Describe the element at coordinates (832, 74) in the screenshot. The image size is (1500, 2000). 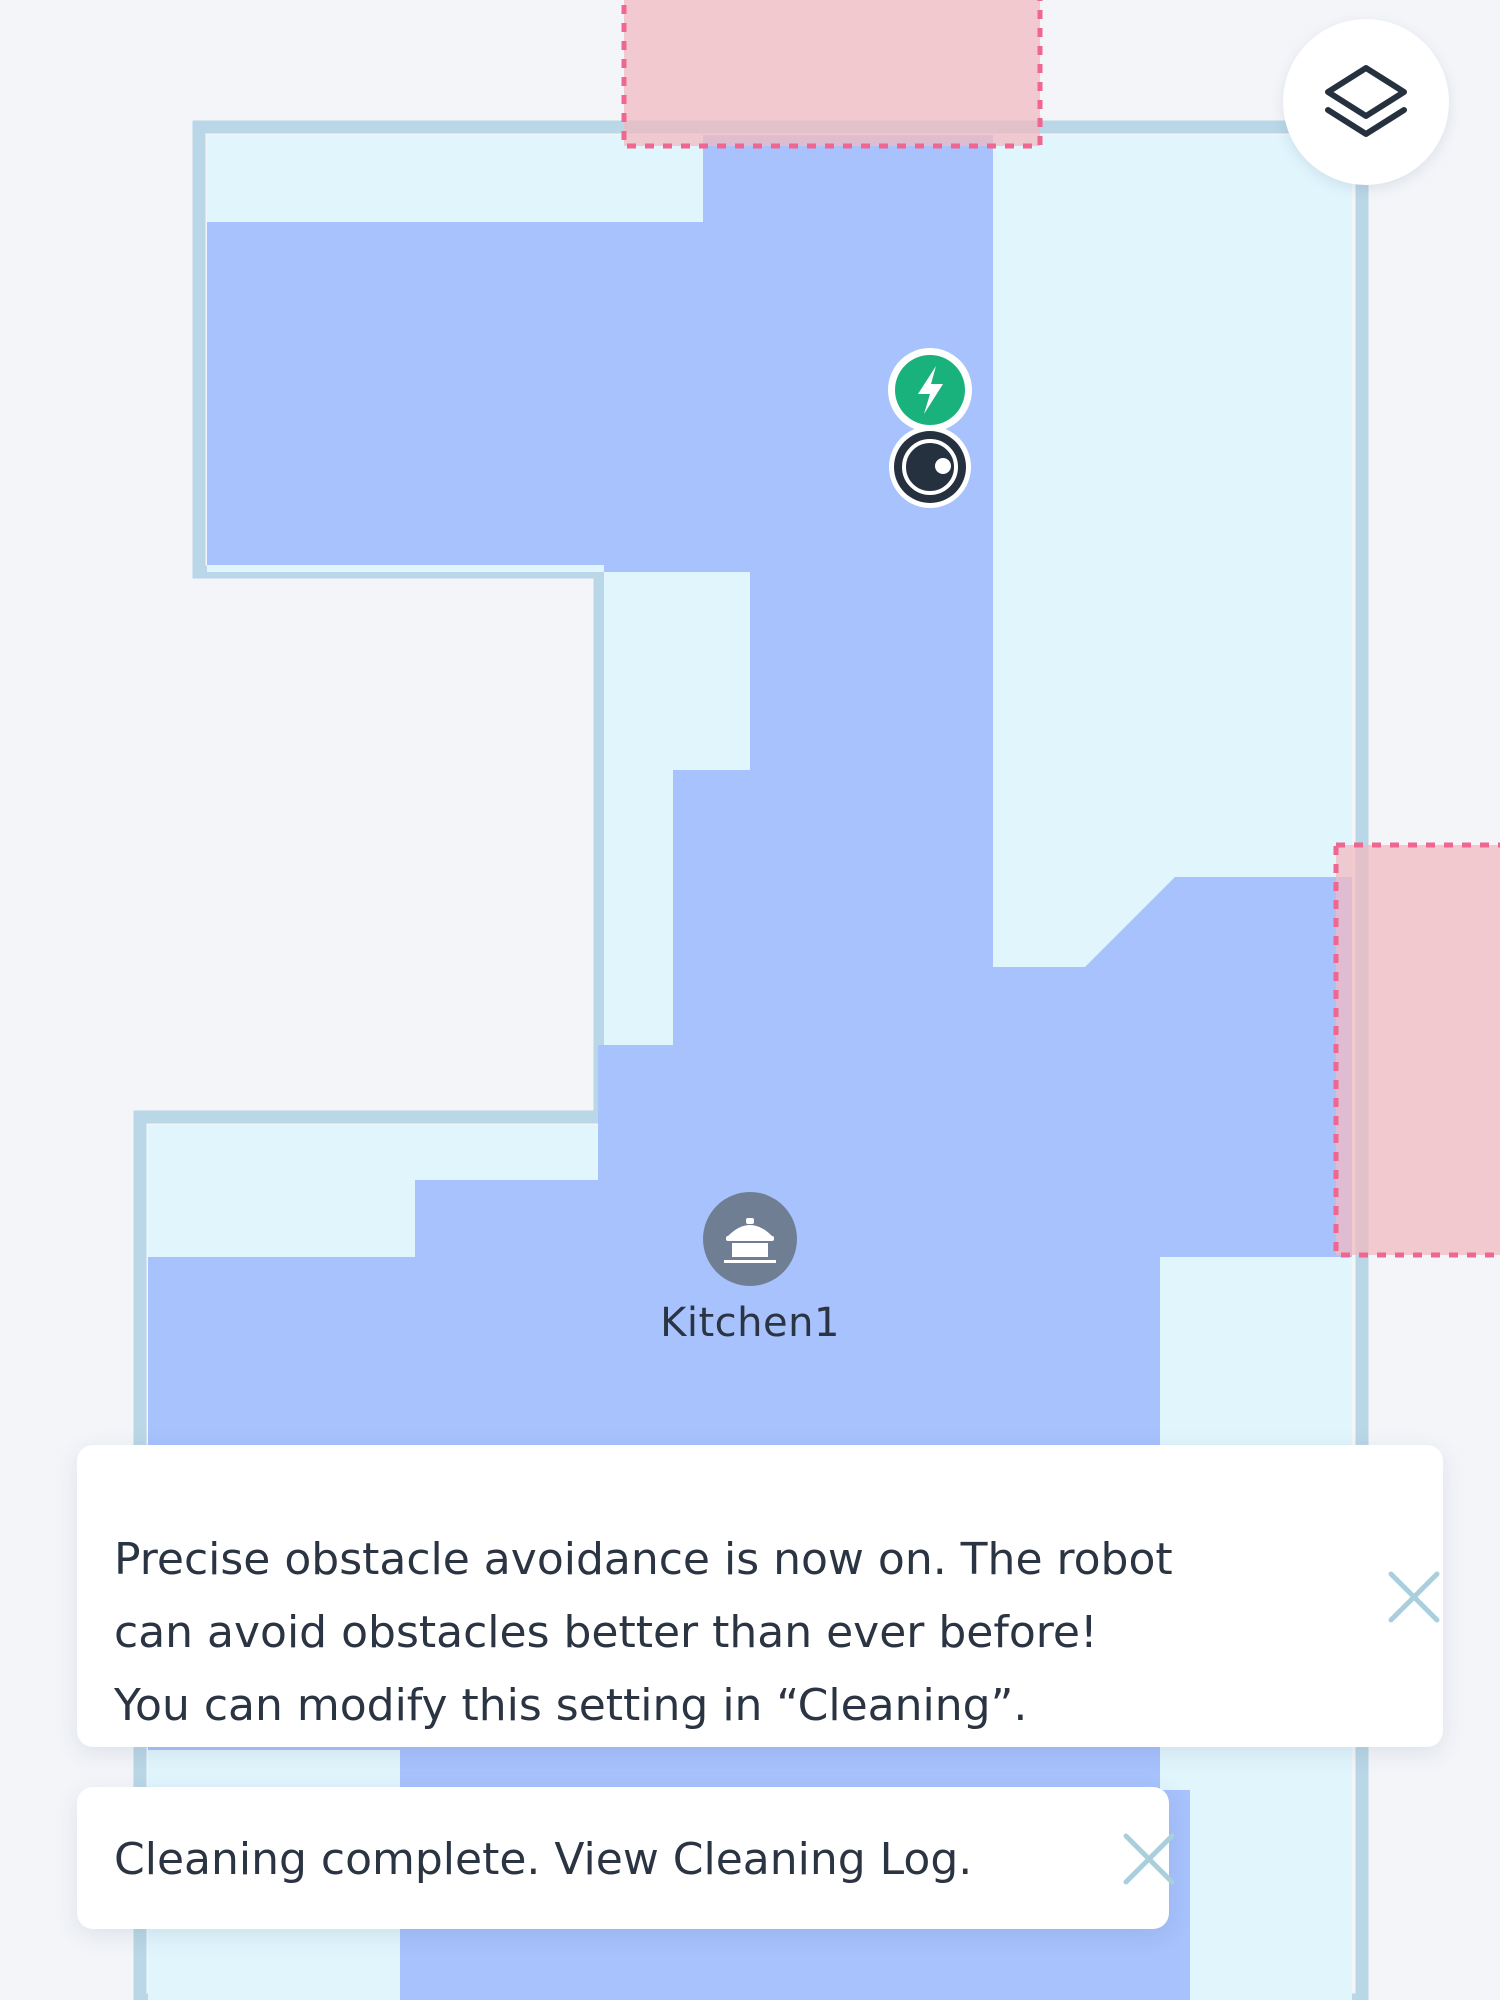
I see `no-go-zone-top` at that location.